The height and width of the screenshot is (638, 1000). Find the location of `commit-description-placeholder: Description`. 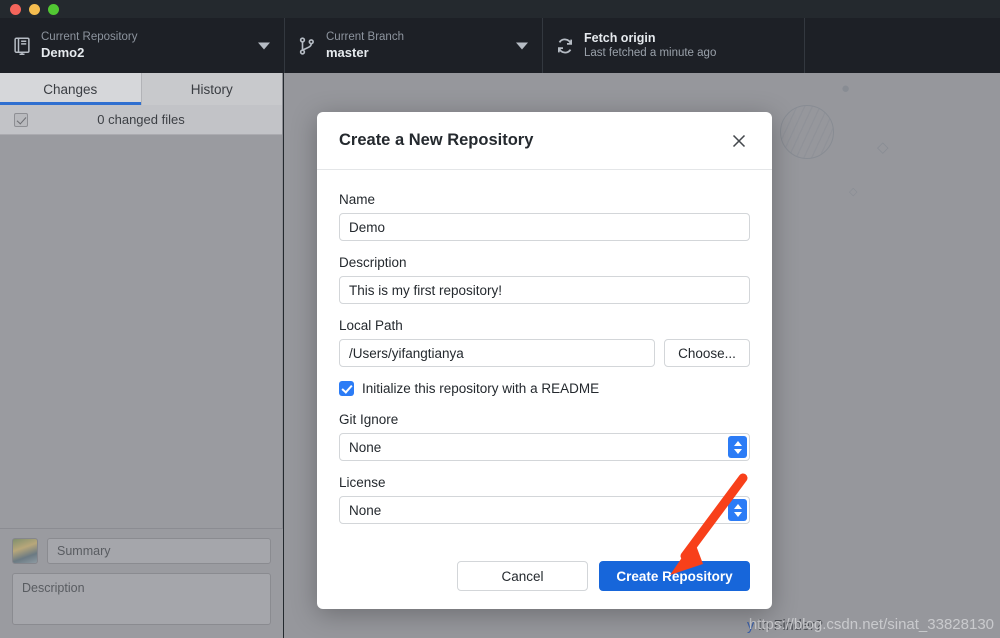

commit-description-placeholder: Description is located at coordinates (53, 588).